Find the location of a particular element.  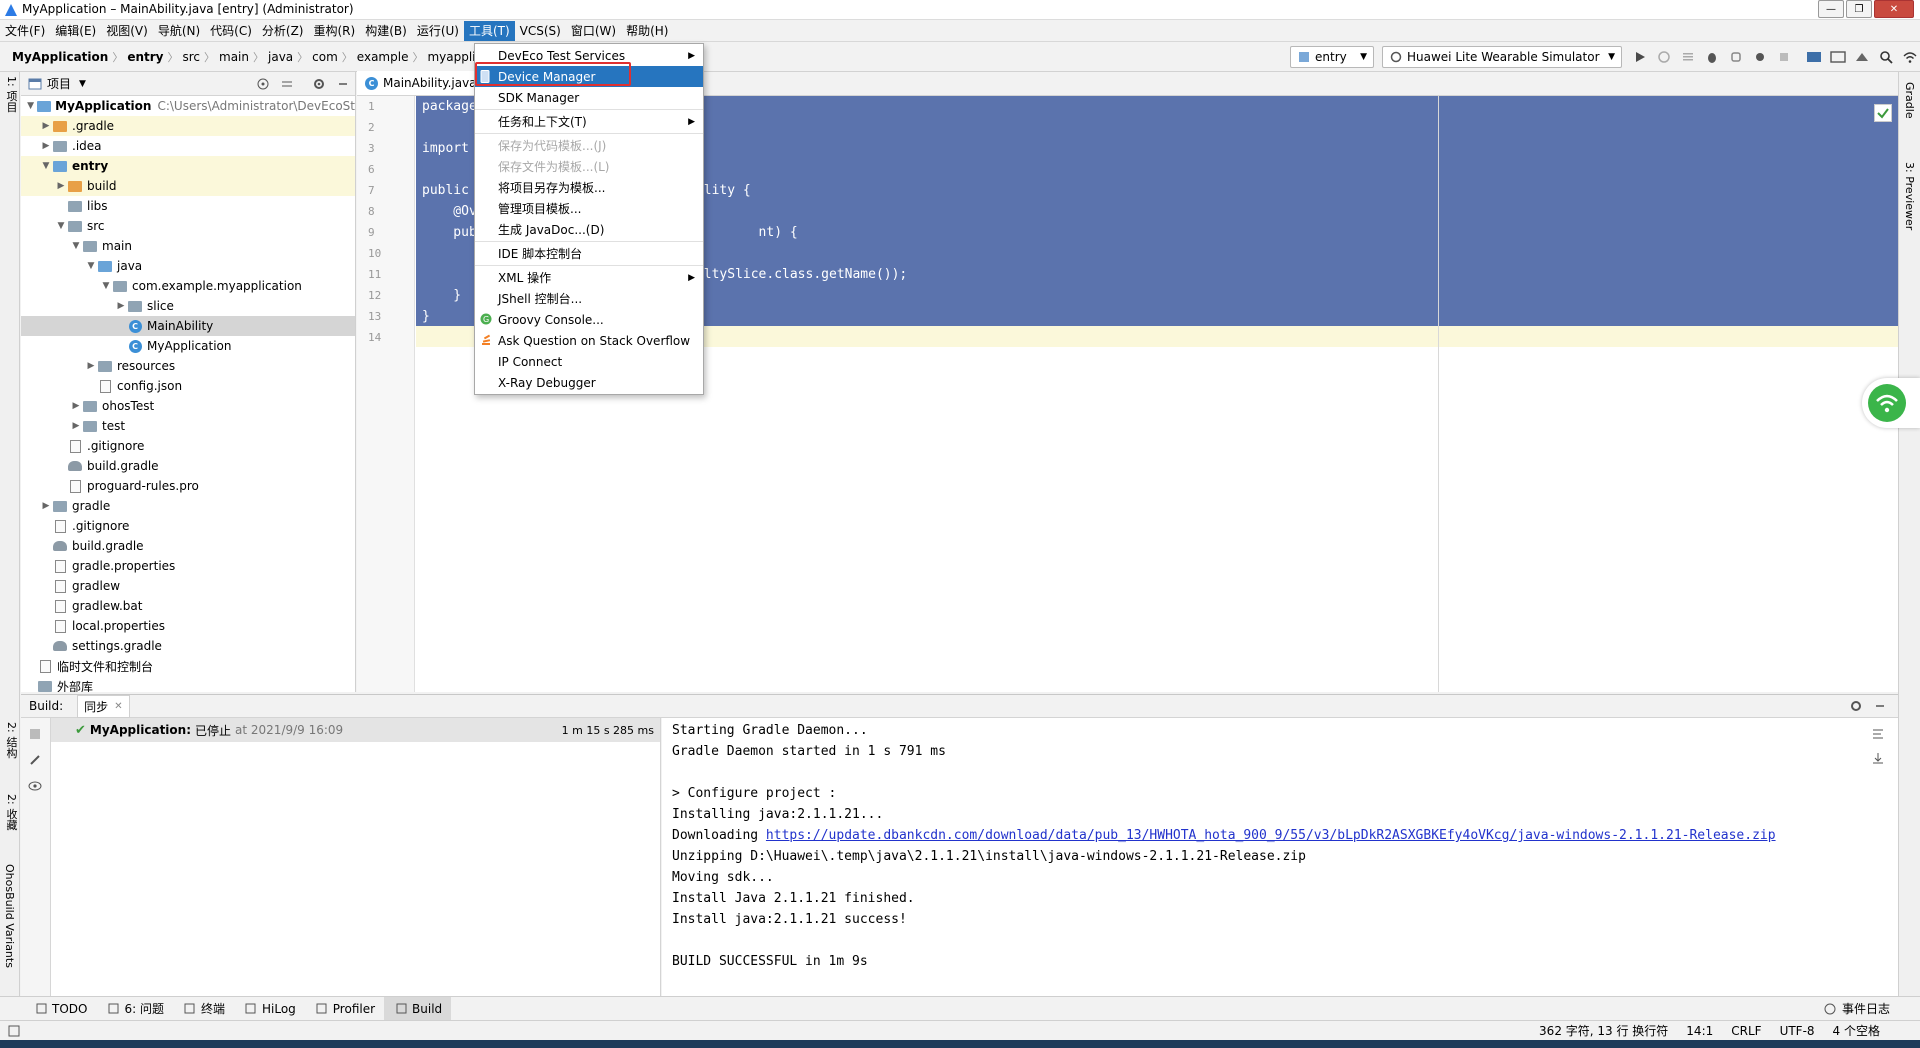

tree-item: ▼ java is located at coordinates (188, 266).